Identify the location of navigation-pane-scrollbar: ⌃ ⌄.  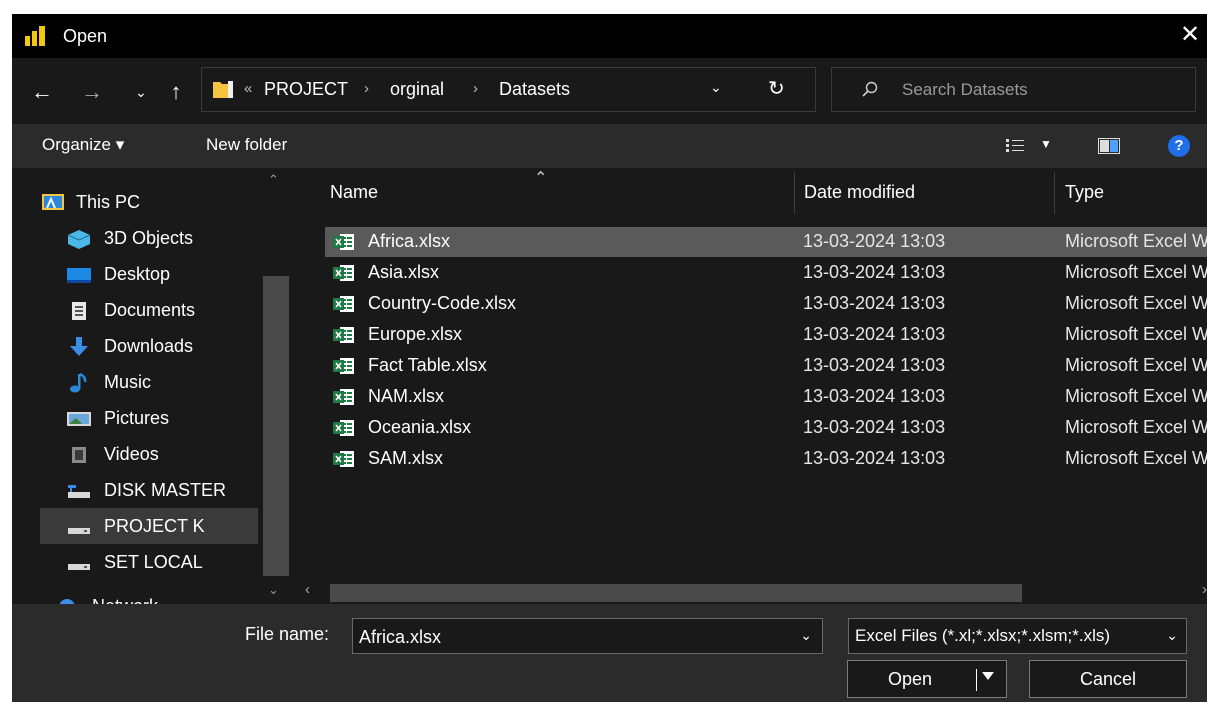
(276, 386).